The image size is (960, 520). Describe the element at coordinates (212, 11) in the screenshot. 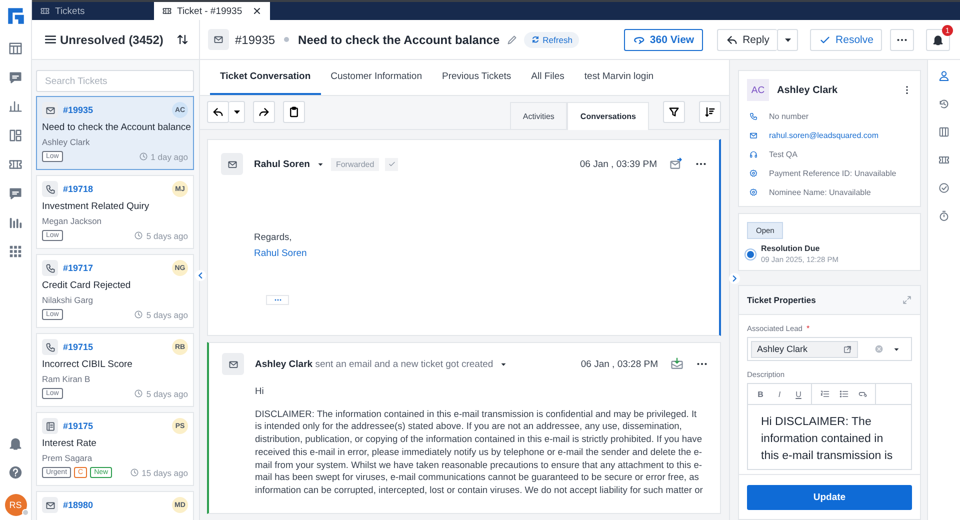

I see `app-tab: Ticket - #19935` at that location.